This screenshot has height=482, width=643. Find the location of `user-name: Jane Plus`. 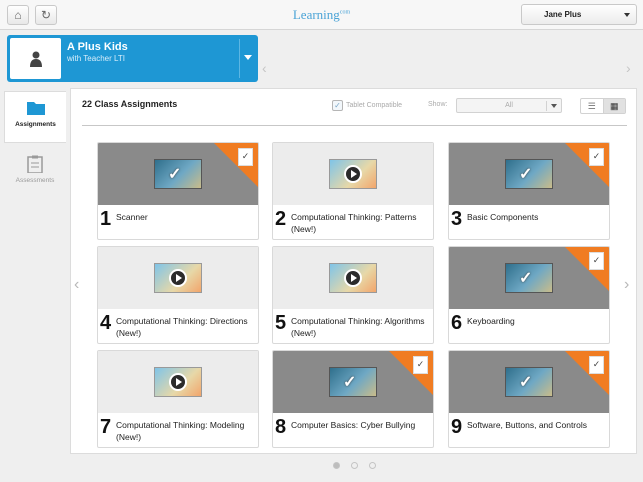

user-name: Jane Plus is located at coordinates (563, 14).